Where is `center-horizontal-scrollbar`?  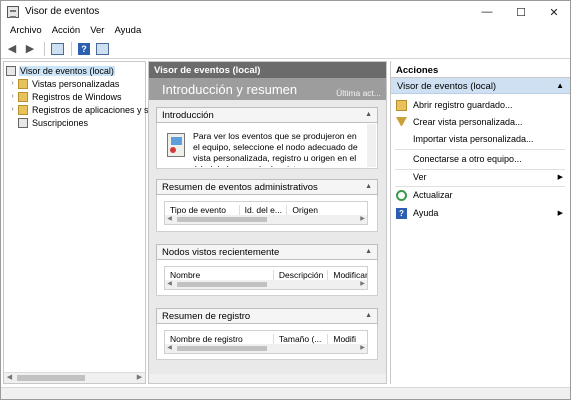 center-horizontal-scrollbar is located at coordinates (267, 378).